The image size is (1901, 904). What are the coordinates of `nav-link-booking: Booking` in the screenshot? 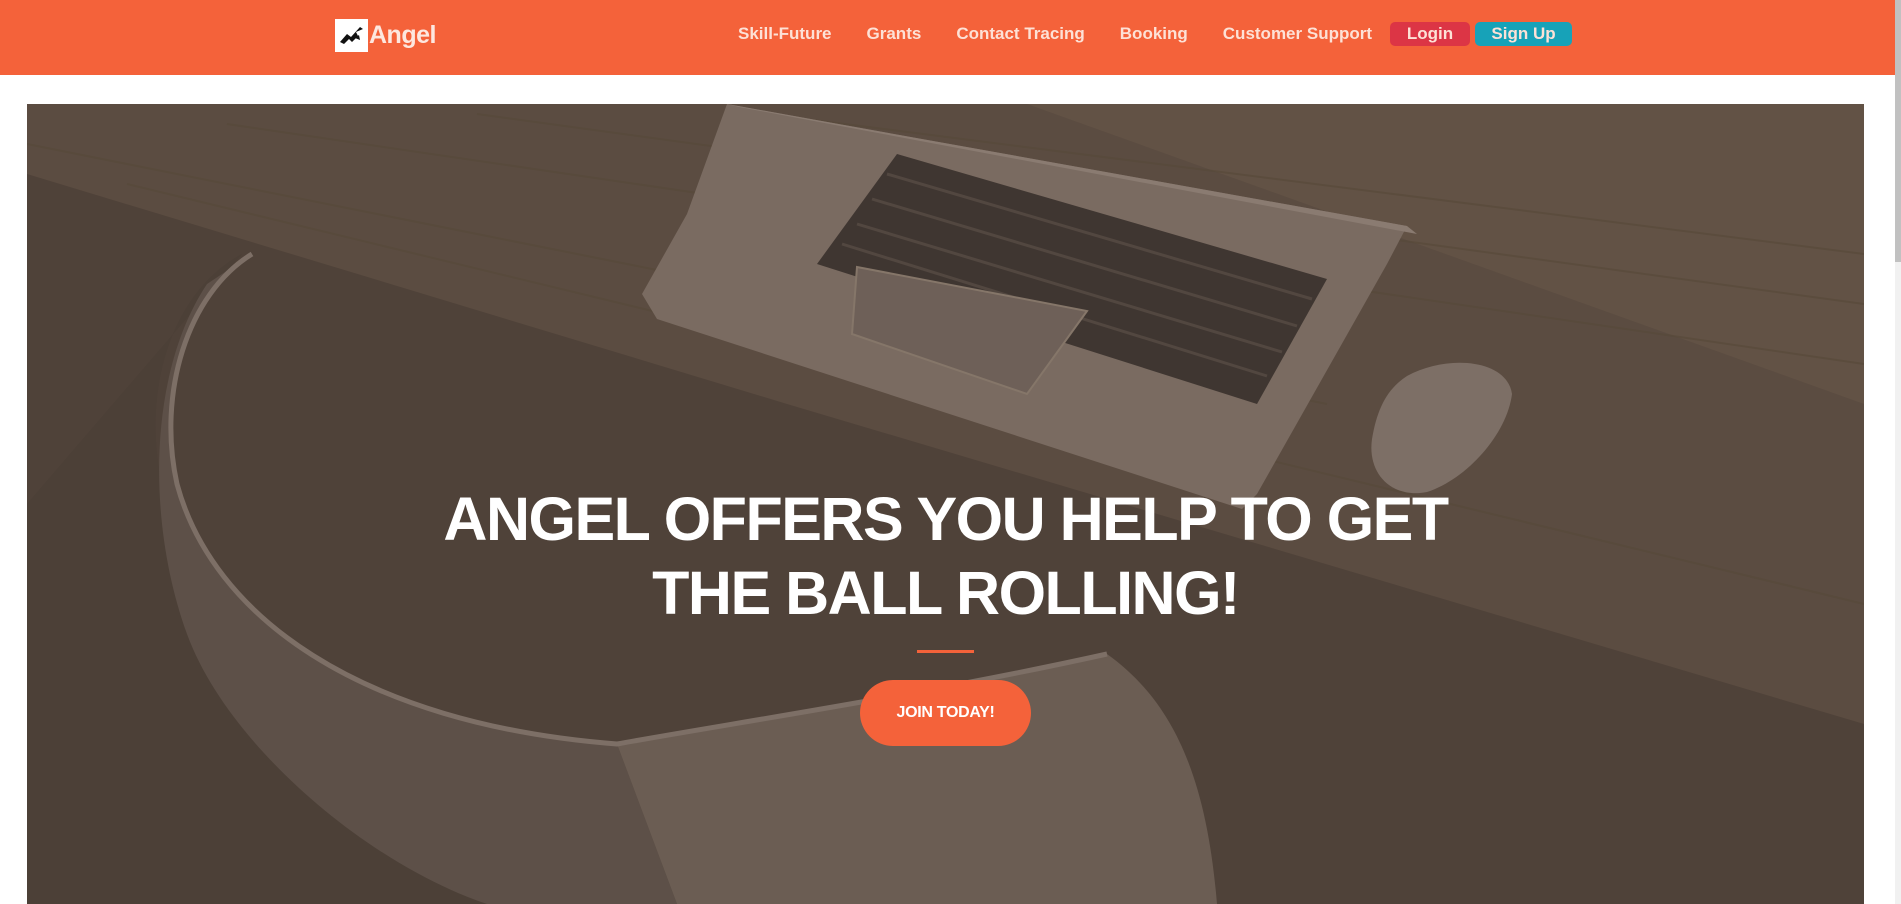 It's located at (1154, 34).